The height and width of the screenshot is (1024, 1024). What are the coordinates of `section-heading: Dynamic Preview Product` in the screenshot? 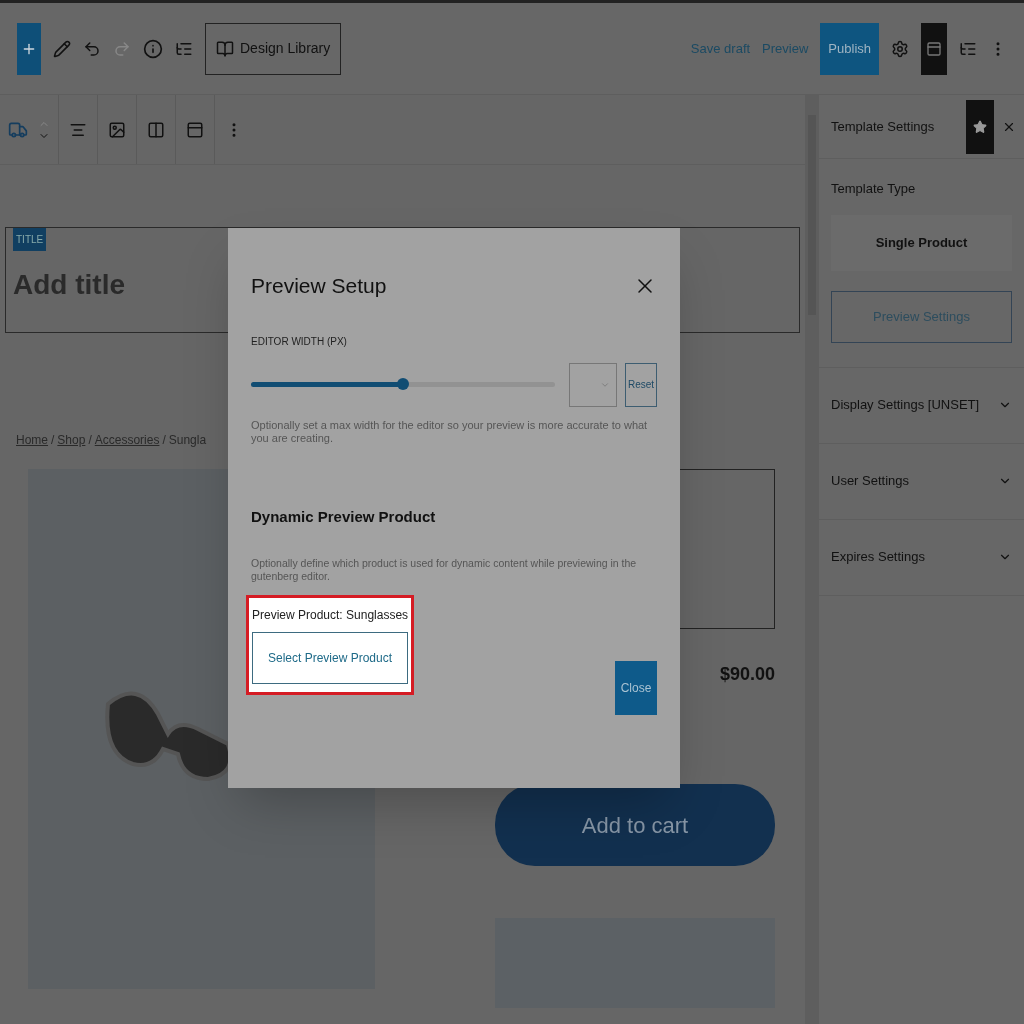 It's located at (344, 517).